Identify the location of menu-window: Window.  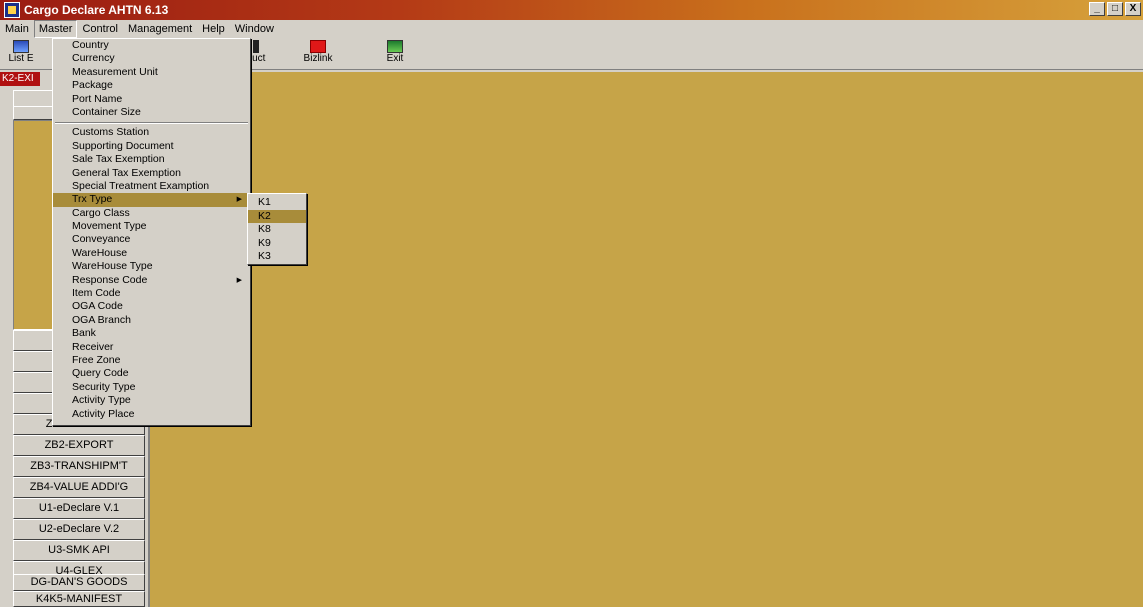
(254, 29).